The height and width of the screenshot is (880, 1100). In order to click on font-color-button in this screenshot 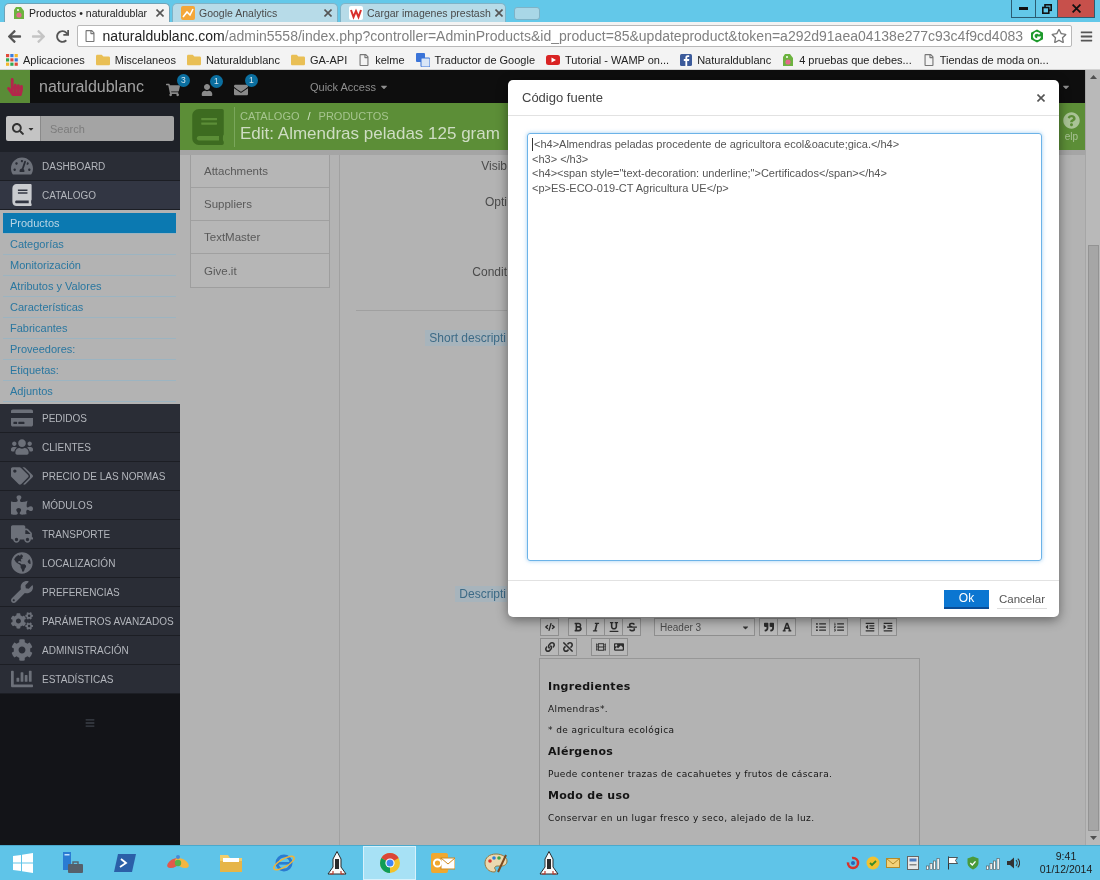, I will do `click(786, 627)`.